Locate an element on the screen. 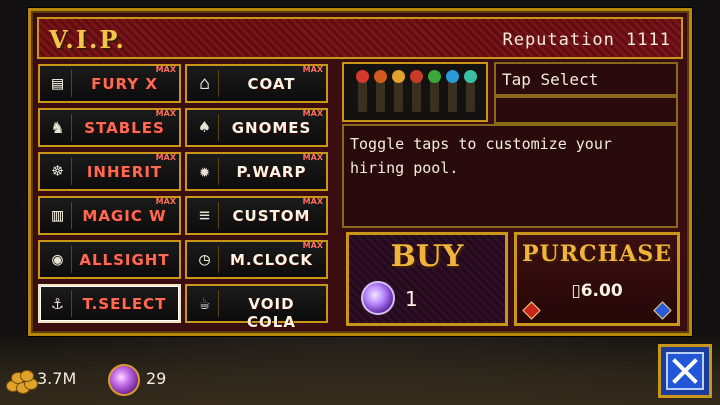 The image size is (720, 405). upgrade-custom: ≡ CUSTOM MAX is located at coordinates (256, 215).